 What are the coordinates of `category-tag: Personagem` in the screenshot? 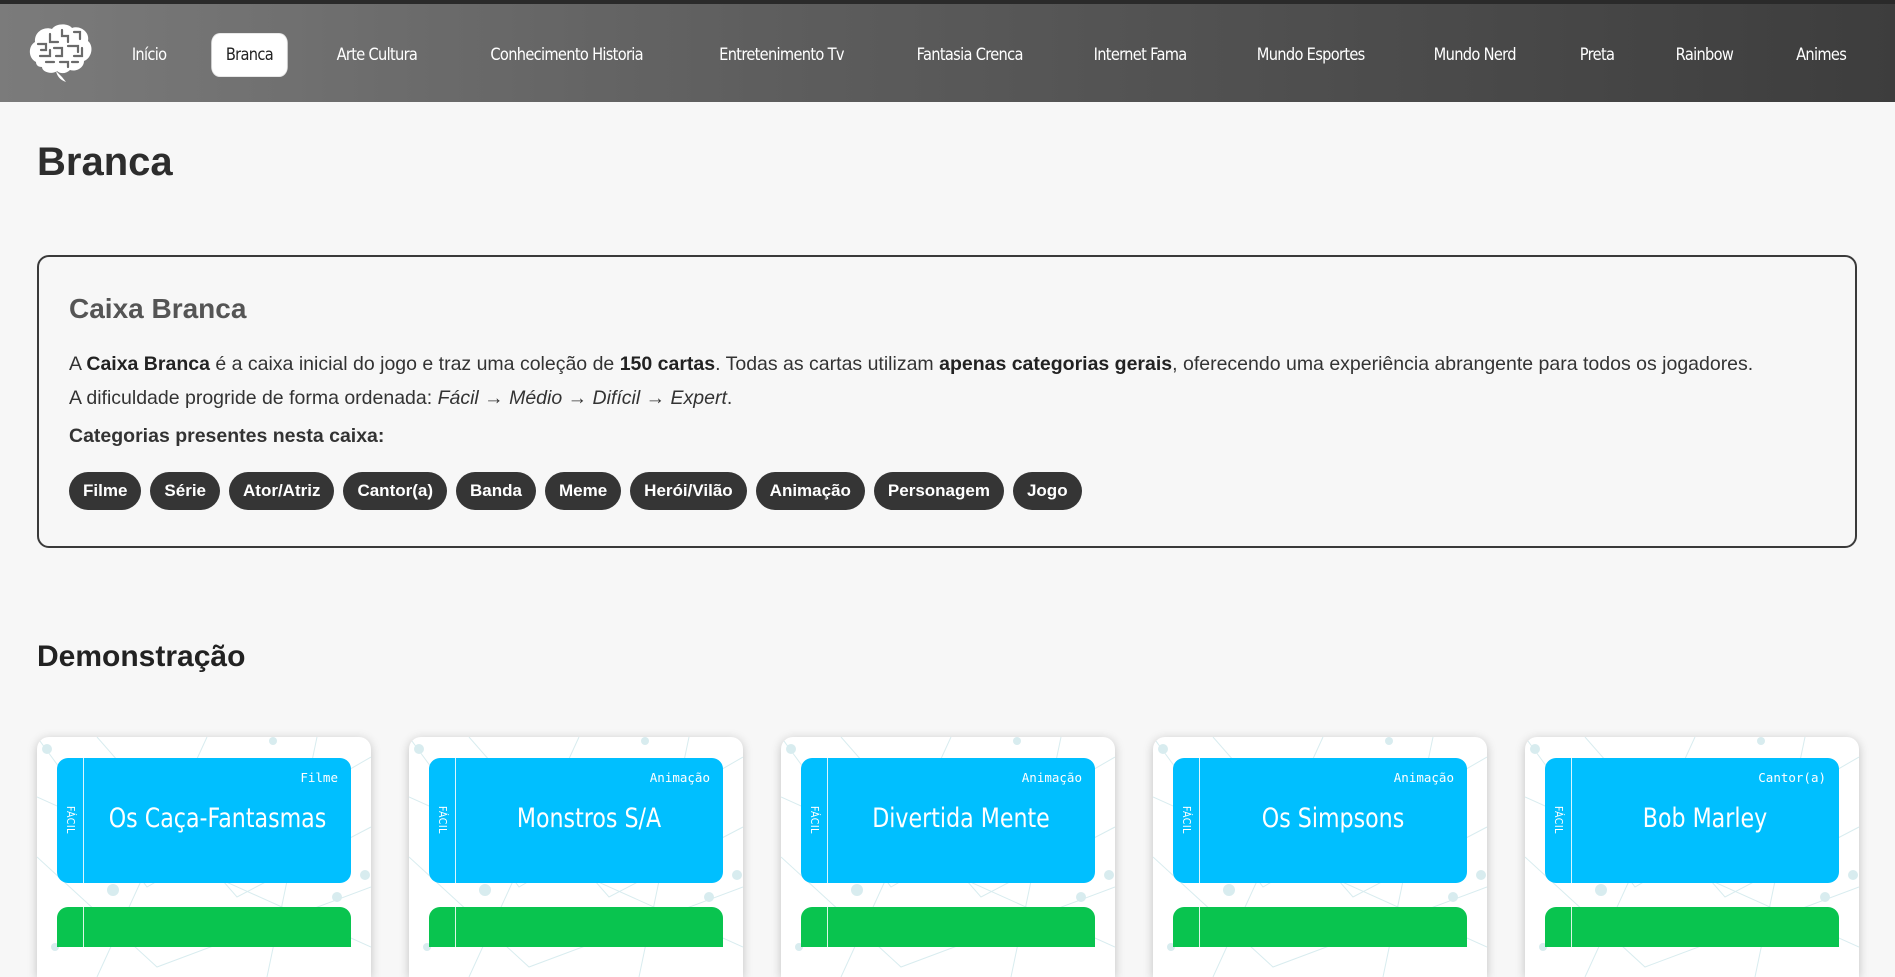 It's located at (938, 491).